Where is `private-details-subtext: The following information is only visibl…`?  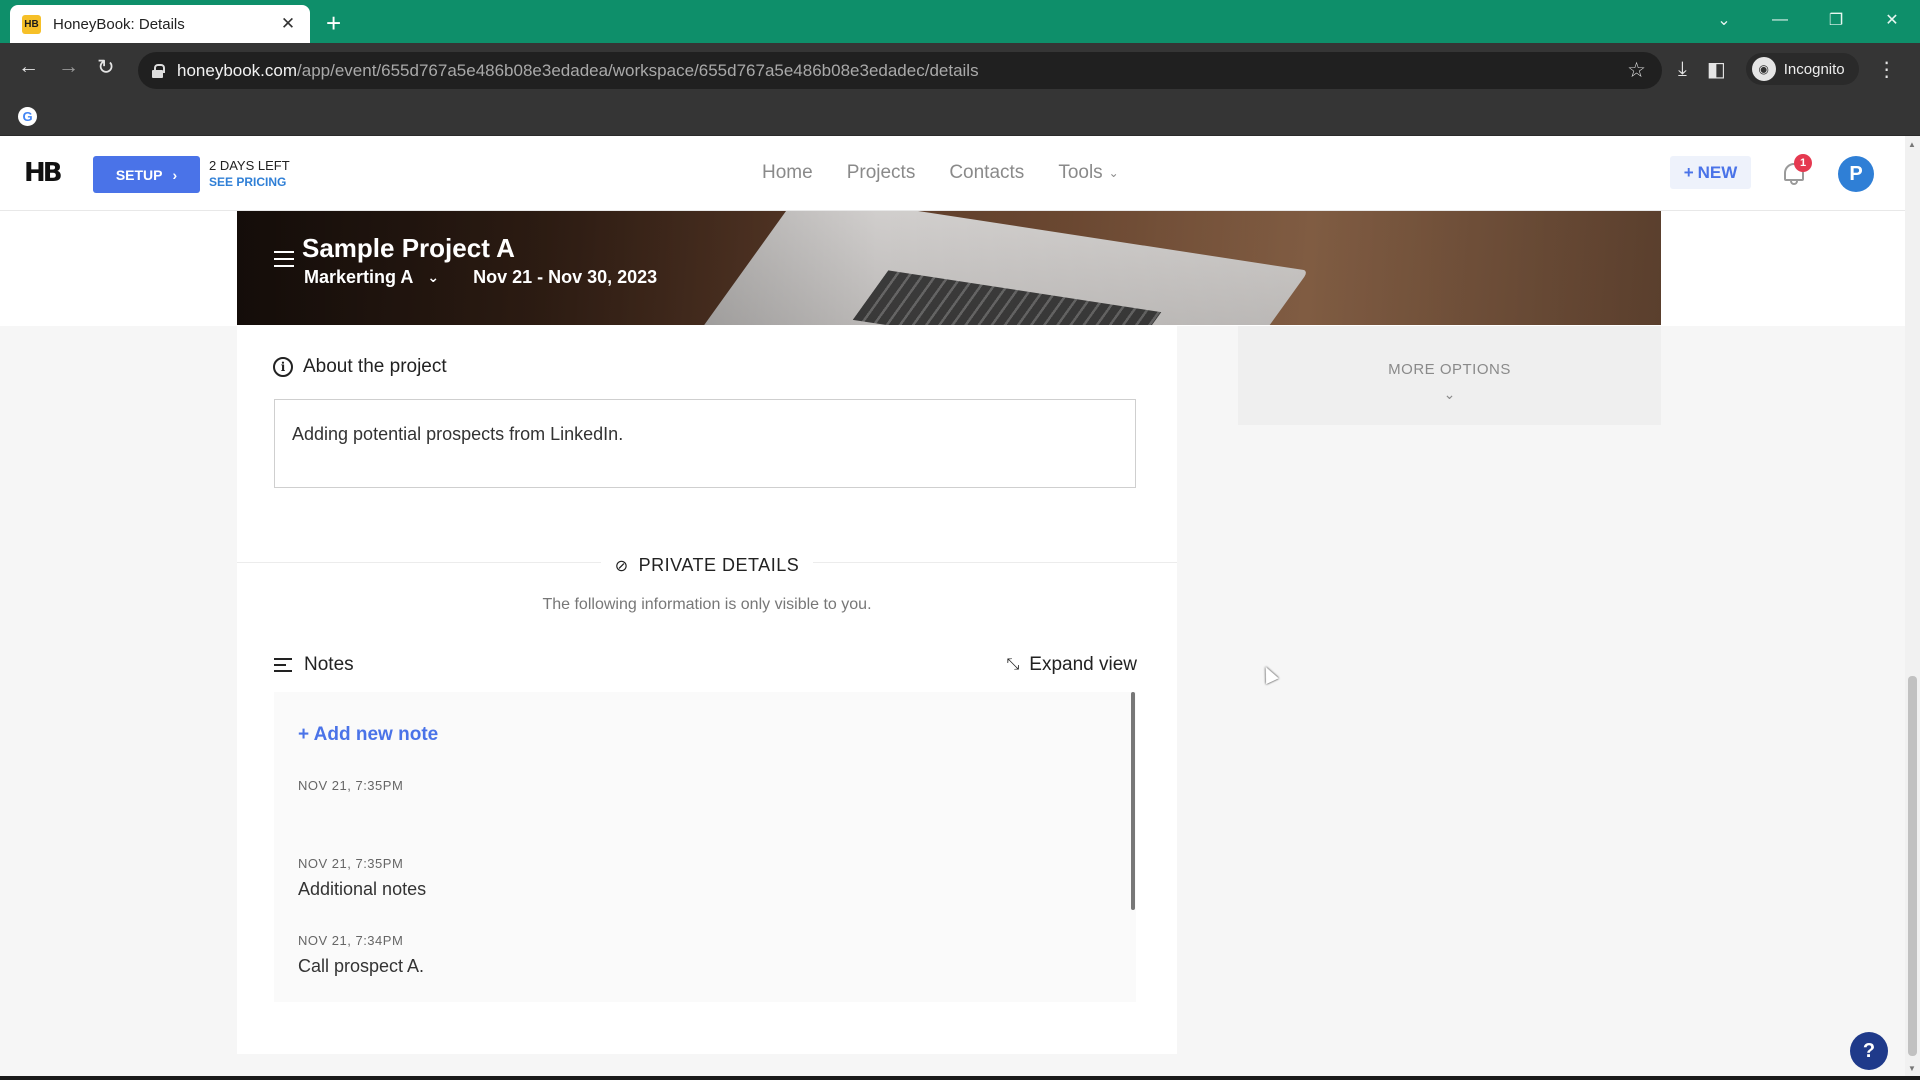 private-details-subtext: The following information is only visibl… is located at coordinates (707, 604).